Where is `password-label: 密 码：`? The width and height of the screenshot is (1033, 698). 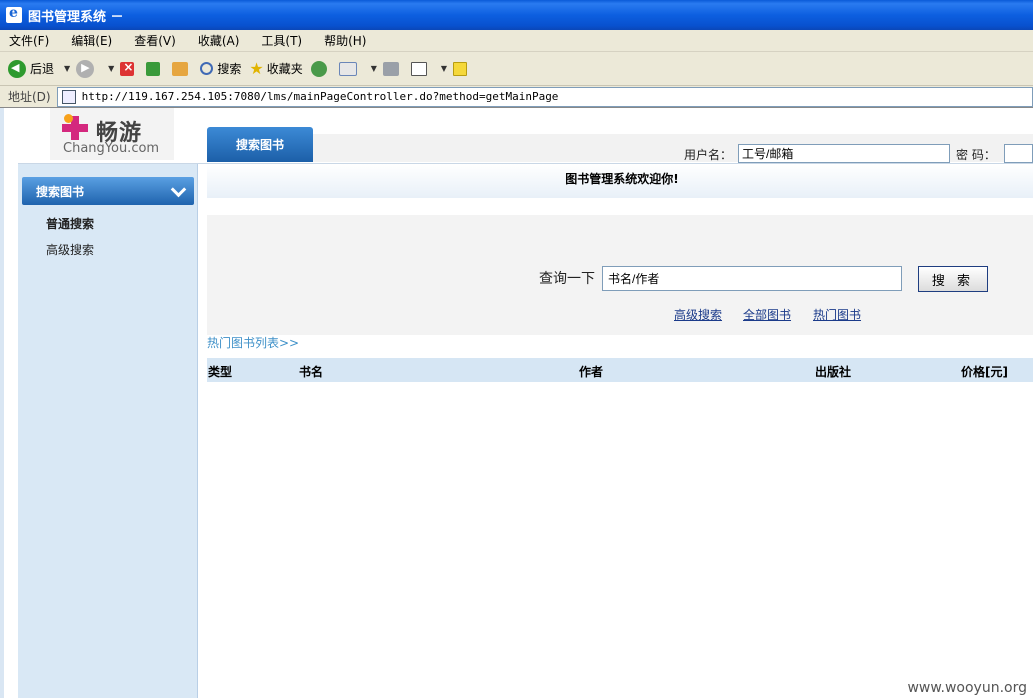 password-label: 密 码： is located at coordinates (976, 155).